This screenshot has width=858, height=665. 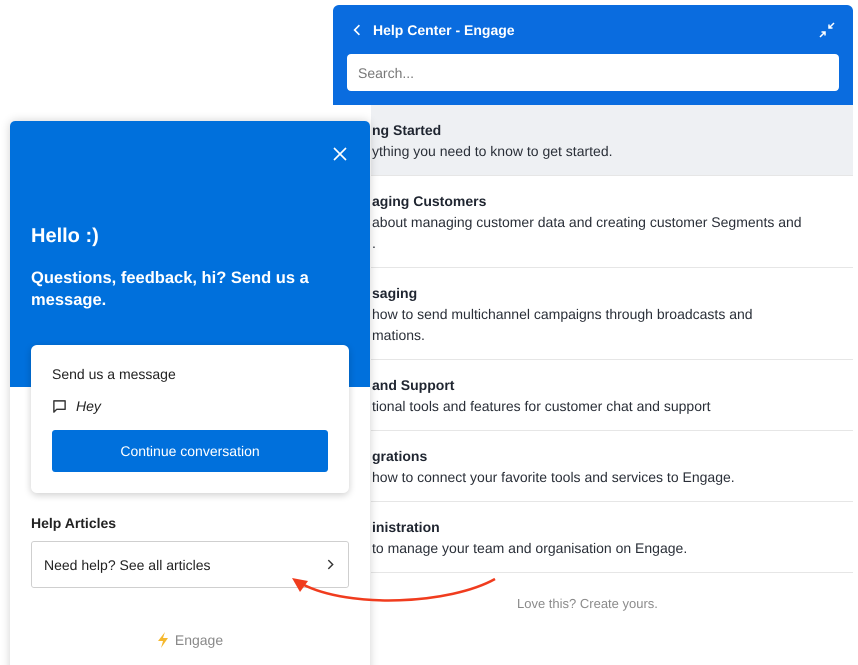 I want to click on minimize-icon, so click(x=827, y=30).